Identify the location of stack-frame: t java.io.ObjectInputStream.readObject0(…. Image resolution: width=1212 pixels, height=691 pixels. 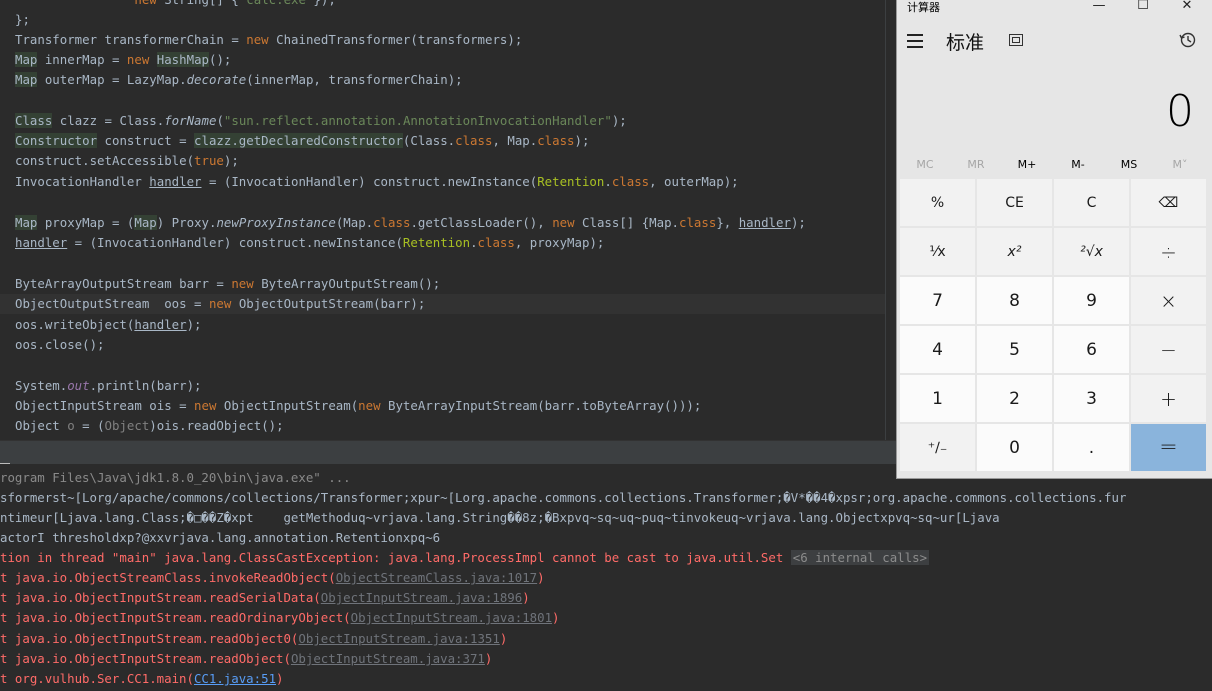
(253, 639).